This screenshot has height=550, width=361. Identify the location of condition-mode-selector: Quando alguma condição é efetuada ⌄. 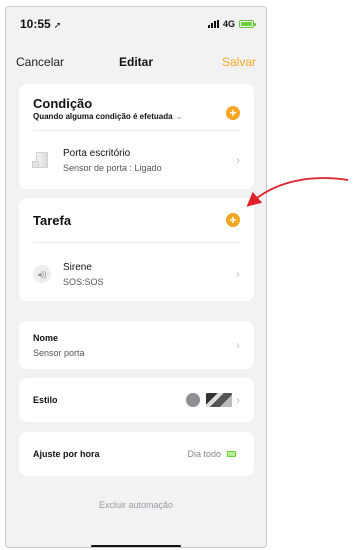
(136, 116).